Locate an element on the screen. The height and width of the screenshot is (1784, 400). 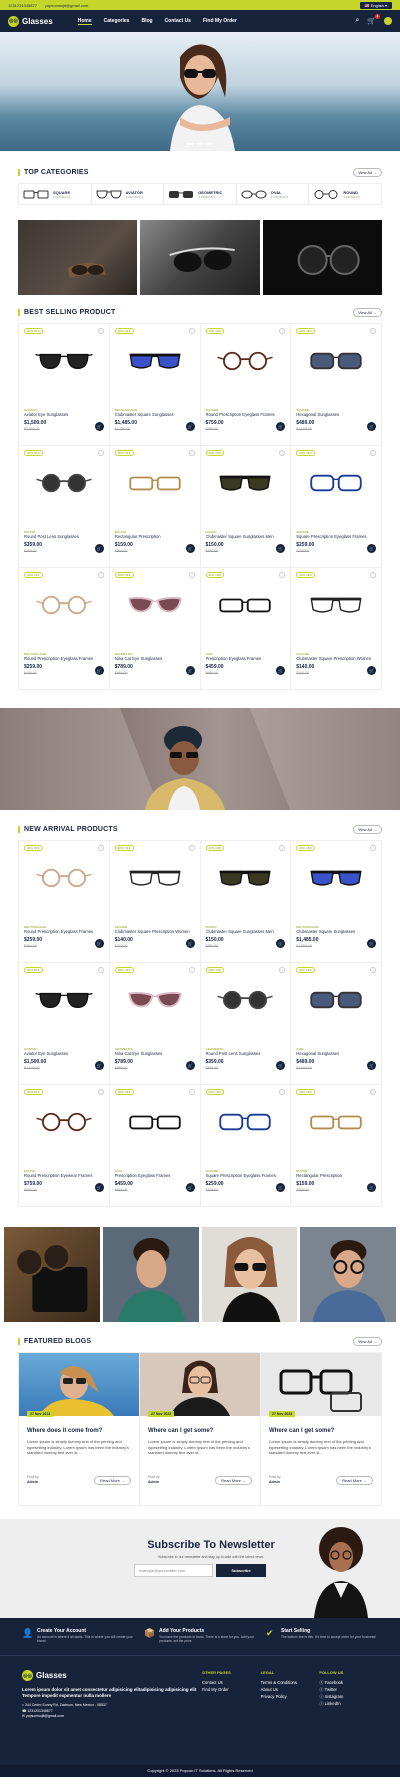
brand-logo: ◎◎ Glasses is located at coordinates (30, 21).